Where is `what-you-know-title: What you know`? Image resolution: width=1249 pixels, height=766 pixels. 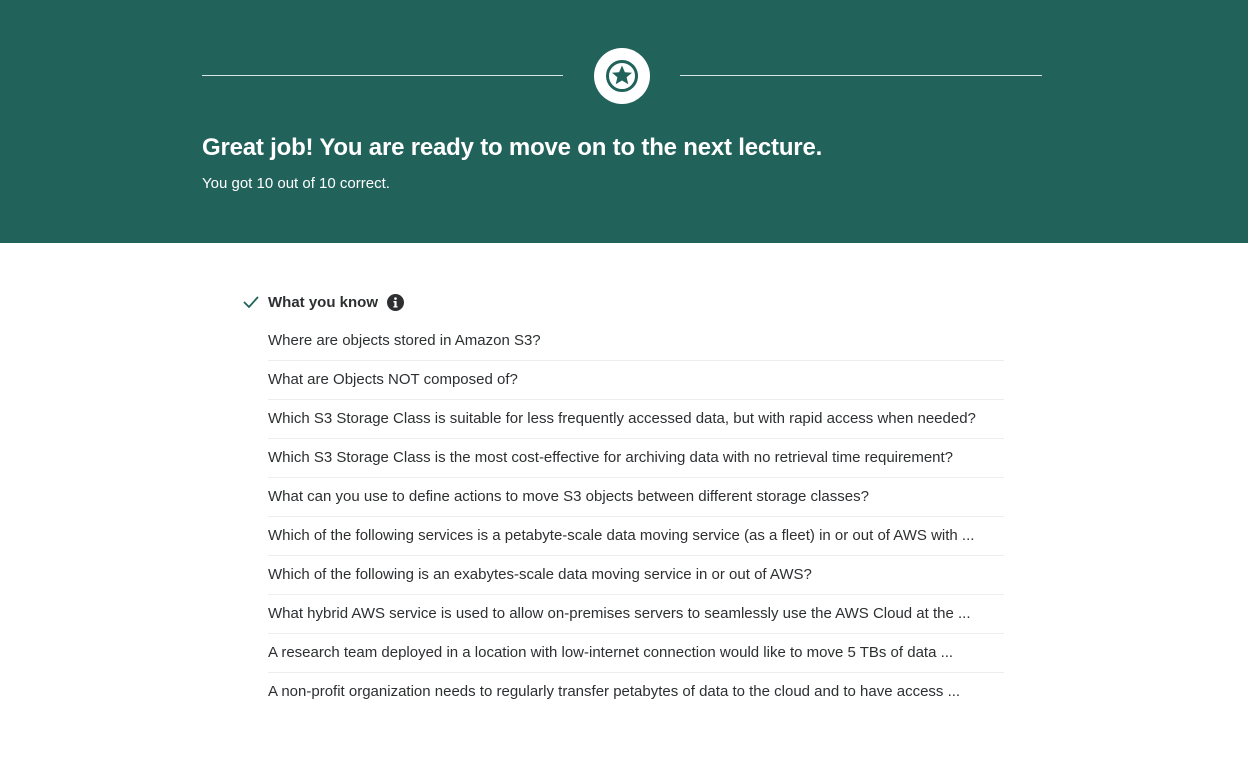
what-you-know-title: What you know is located at coordinates (323, 302).